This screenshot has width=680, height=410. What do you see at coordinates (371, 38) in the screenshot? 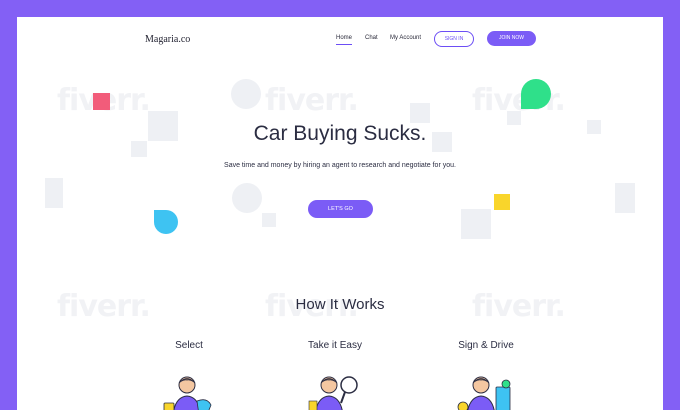
I see `nav-chat-link: Chat` at bounding box center [371, 38].